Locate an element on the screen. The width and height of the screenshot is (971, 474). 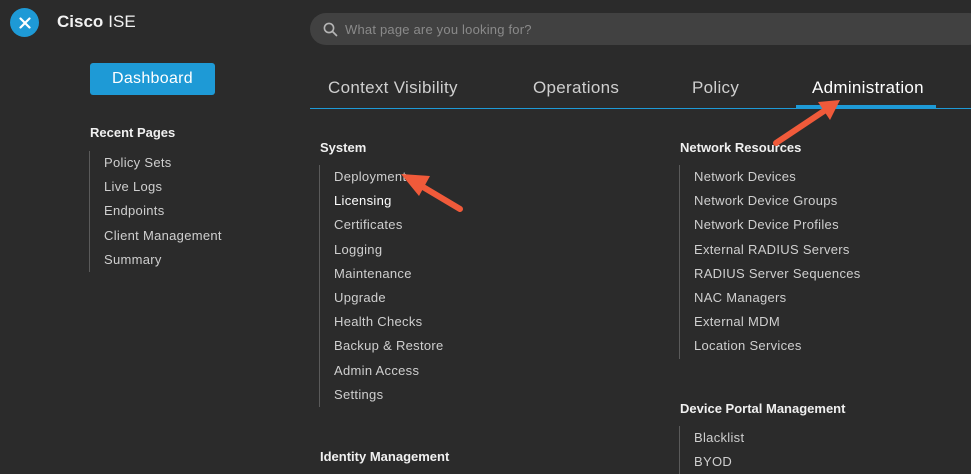
app-title: Cisco ISE is located at coordinates (96, 22).